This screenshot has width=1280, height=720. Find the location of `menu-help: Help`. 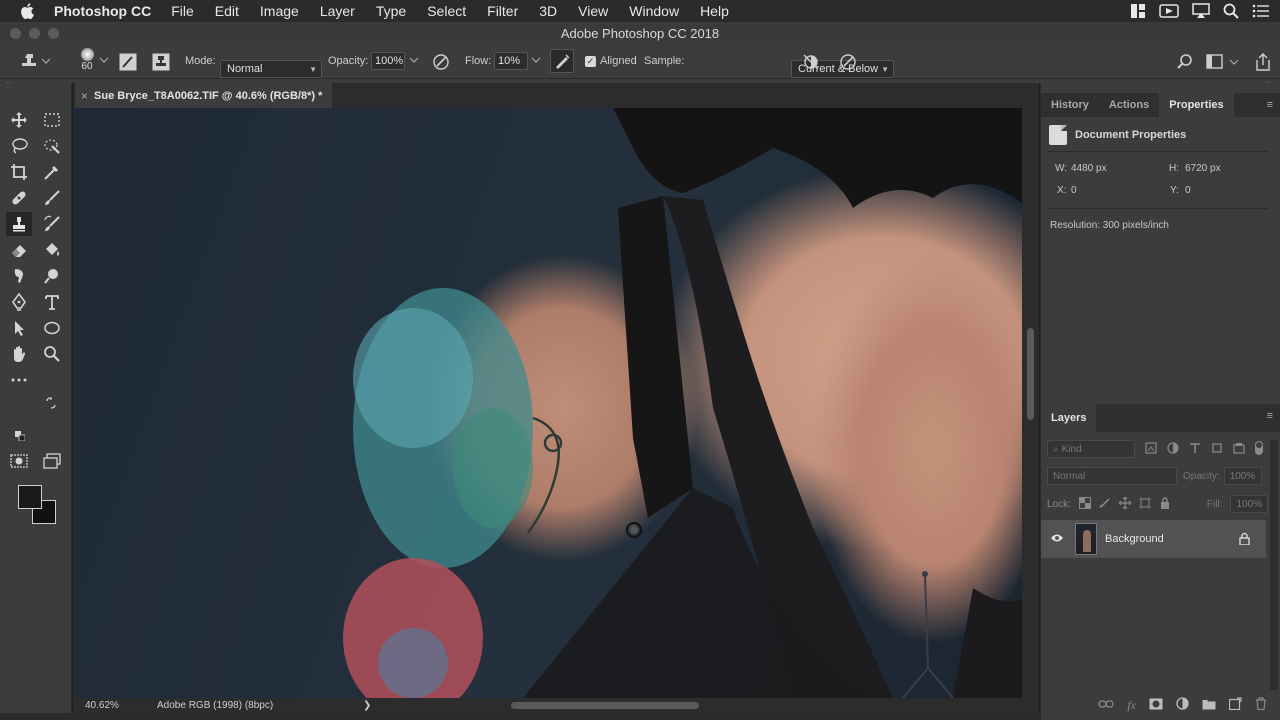

menu-help: Help is located at coordinates (714, 11).